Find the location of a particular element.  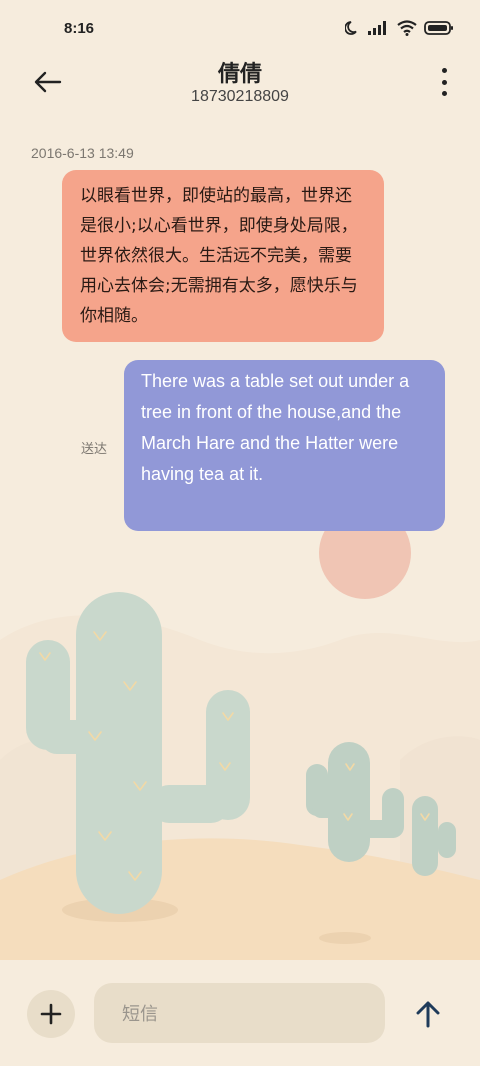

battery-icon is located at coordinates (438, 28).